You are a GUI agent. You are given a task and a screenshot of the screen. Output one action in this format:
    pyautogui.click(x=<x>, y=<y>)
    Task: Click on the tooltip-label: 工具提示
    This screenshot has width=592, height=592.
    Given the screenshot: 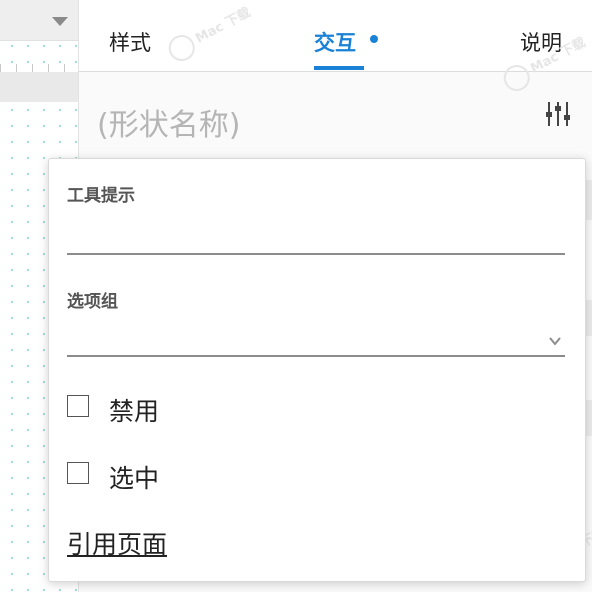 What is the action you would take?
    pyautogui.click(x=101, y=196)
    